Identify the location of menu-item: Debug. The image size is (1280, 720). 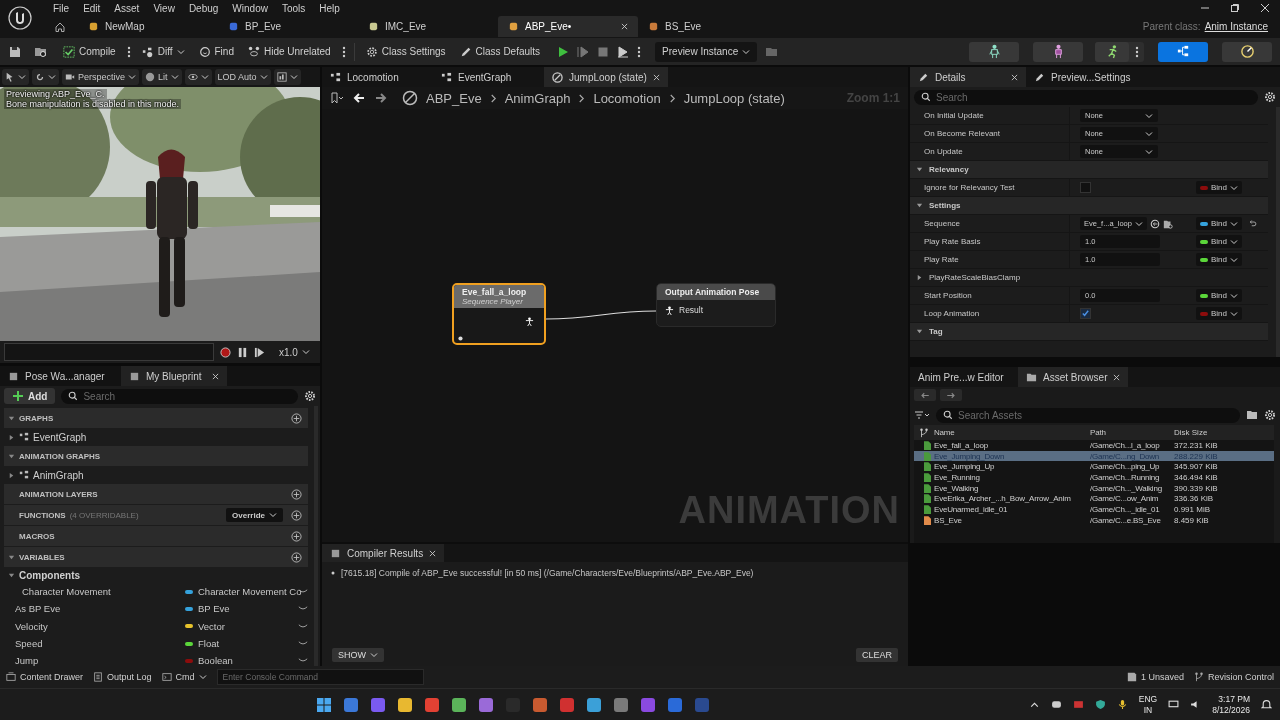
(203, 8).